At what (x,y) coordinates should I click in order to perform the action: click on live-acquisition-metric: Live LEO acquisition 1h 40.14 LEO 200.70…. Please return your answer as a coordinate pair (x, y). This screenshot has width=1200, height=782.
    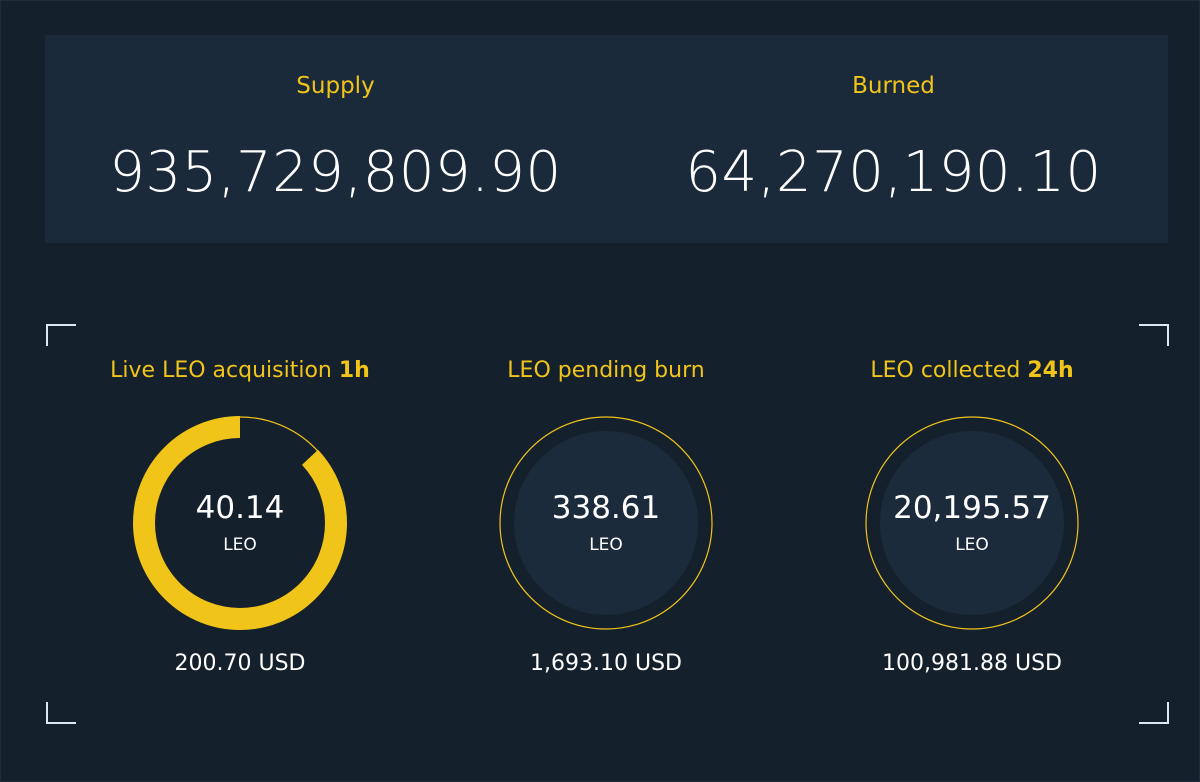
    Looking at the image, I should click on (240, 515).